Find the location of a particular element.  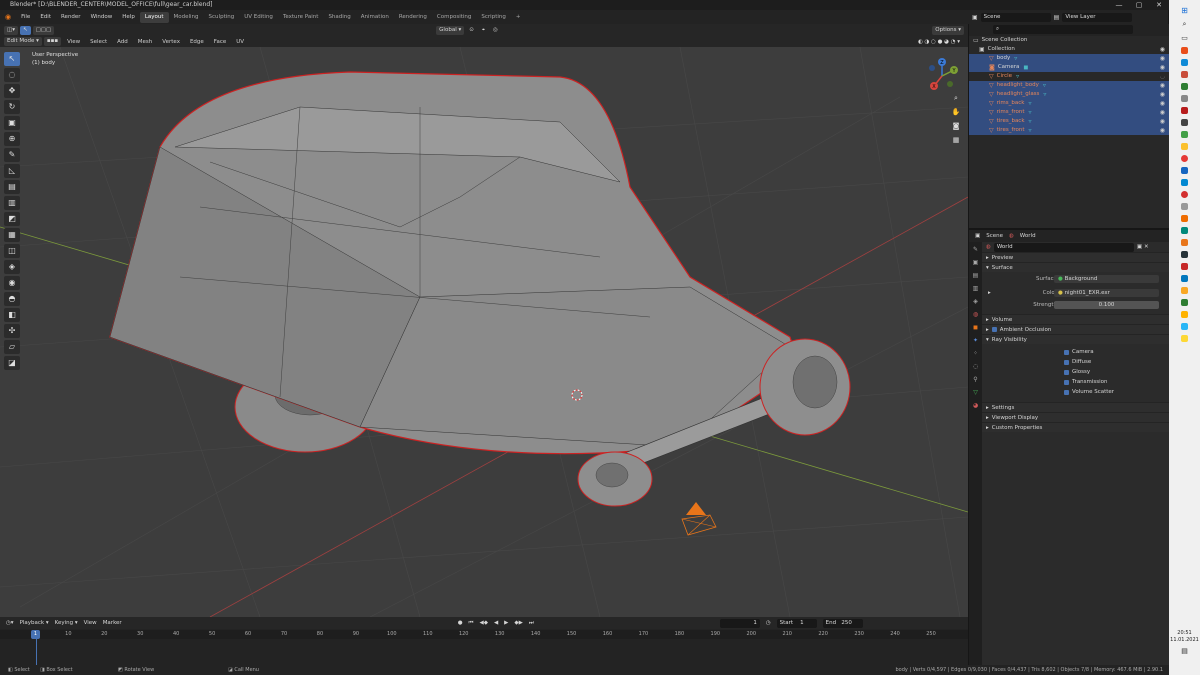

panel-surface: ▾ Surface is located at coordinates (1075, 267).